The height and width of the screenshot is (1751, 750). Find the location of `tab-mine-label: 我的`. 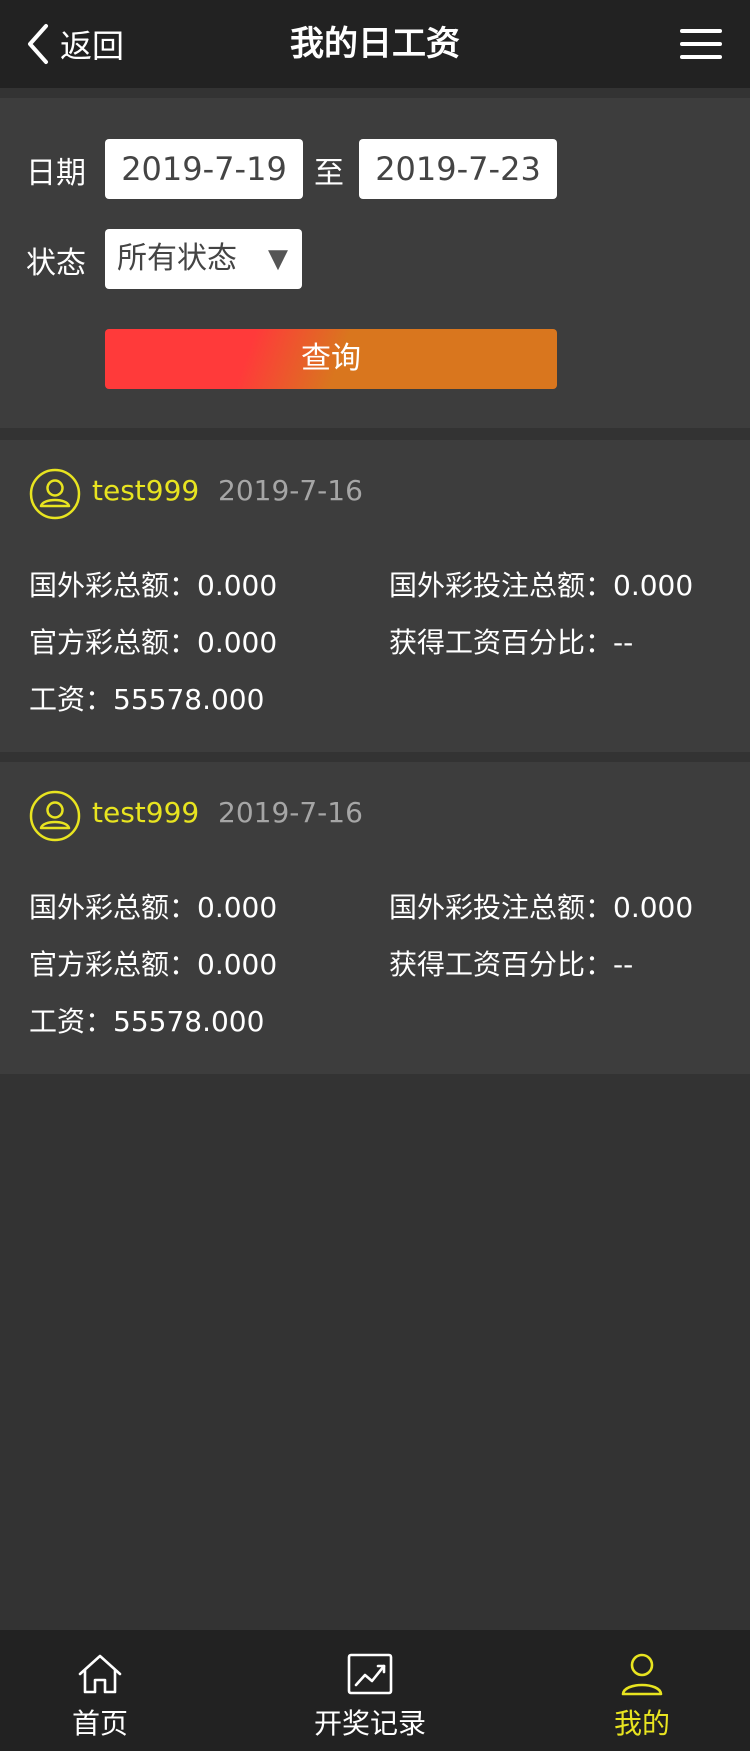

tab-mine-label: 我的 is located at coordinates (641, 1723).